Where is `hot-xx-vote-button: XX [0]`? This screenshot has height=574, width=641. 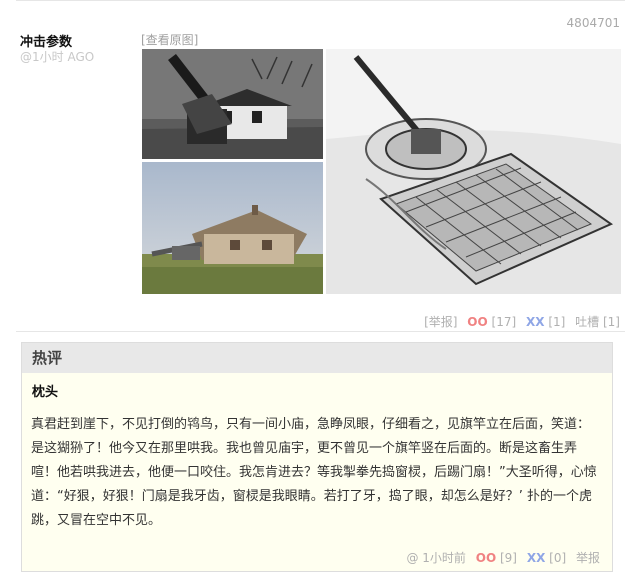
hot-xx-vote-button: XX [0] is located at coordinates (546, 558).